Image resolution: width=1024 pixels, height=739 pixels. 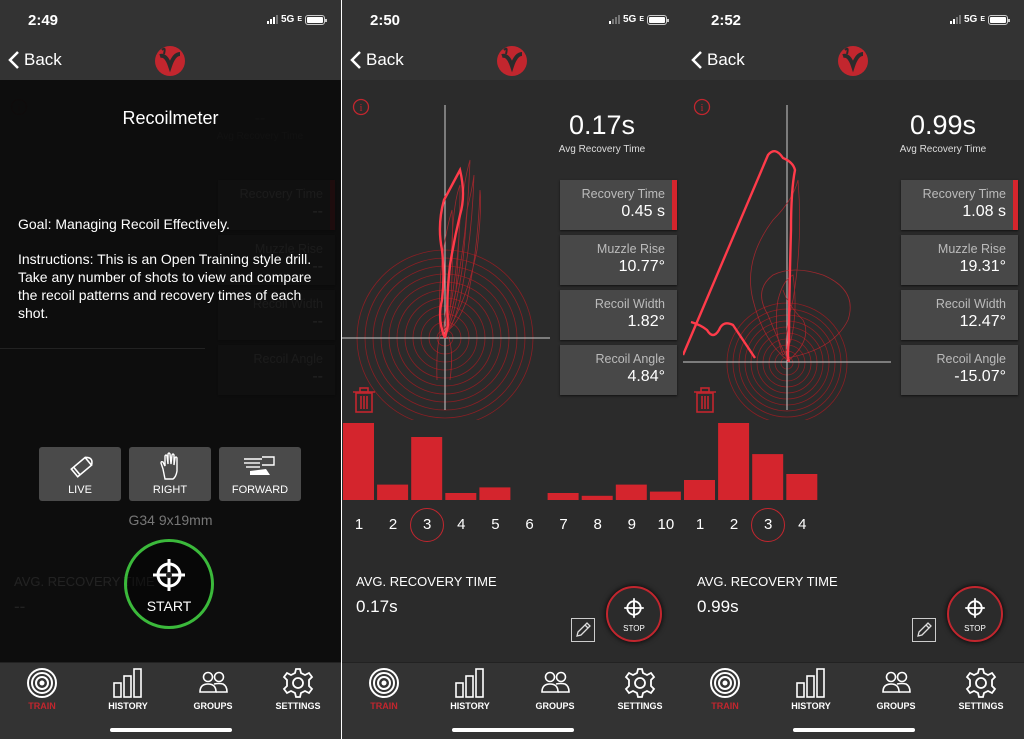 I want to click on avg-recovery-value: 0.17s, so click(x=602, y=125).